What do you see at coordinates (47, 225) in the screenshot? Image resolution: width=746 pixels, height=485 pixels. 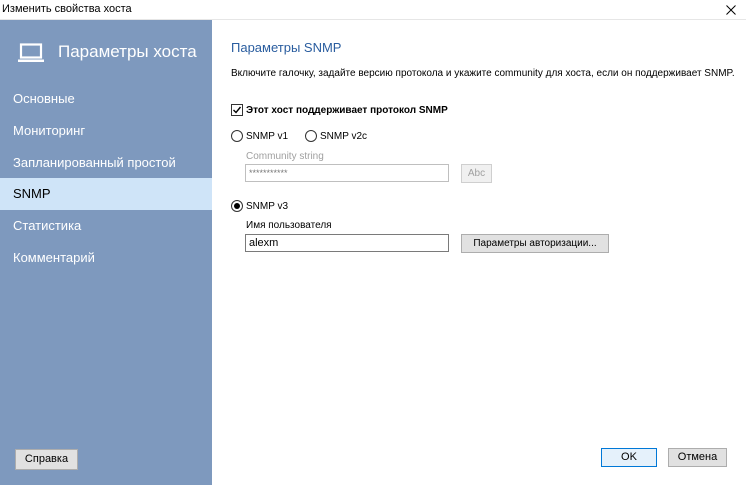 I see `sidebar-item-label: Статистика` at bounding box center [47, 225].